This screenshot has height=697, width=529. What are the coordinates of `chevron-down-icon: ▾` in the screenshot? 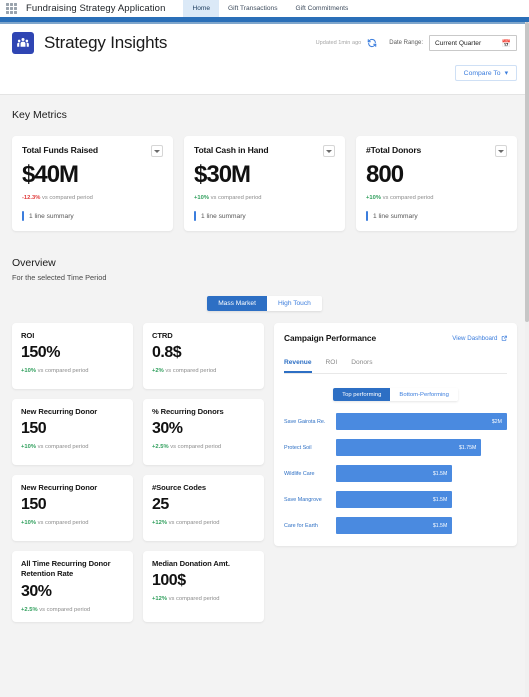 It's located at (506, 73).